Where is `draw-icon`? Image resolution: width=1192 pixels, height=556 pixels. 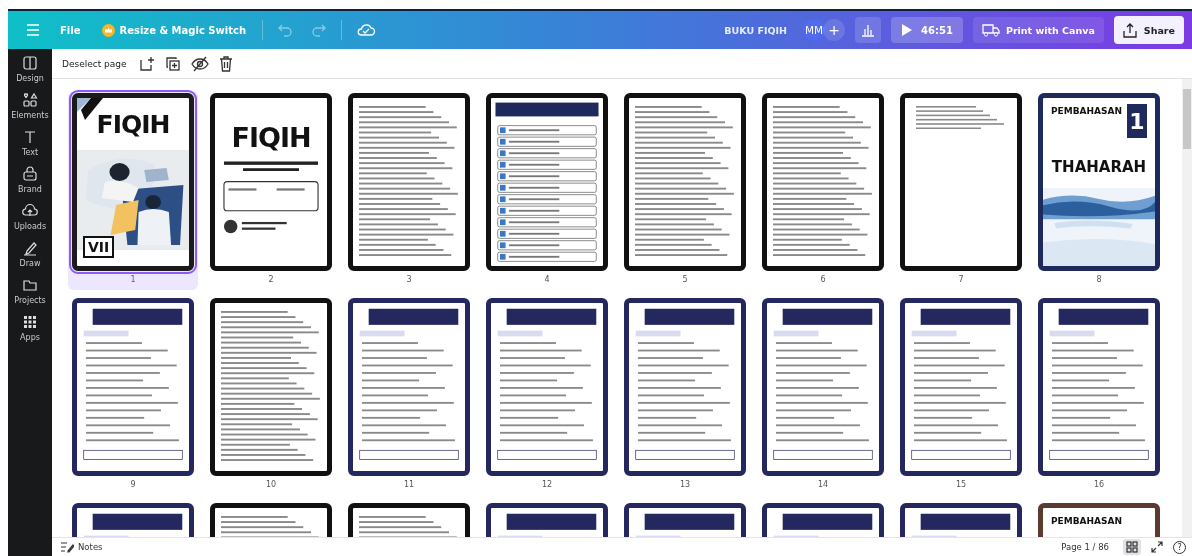 draw-icon is located at coordinates (30, 248).